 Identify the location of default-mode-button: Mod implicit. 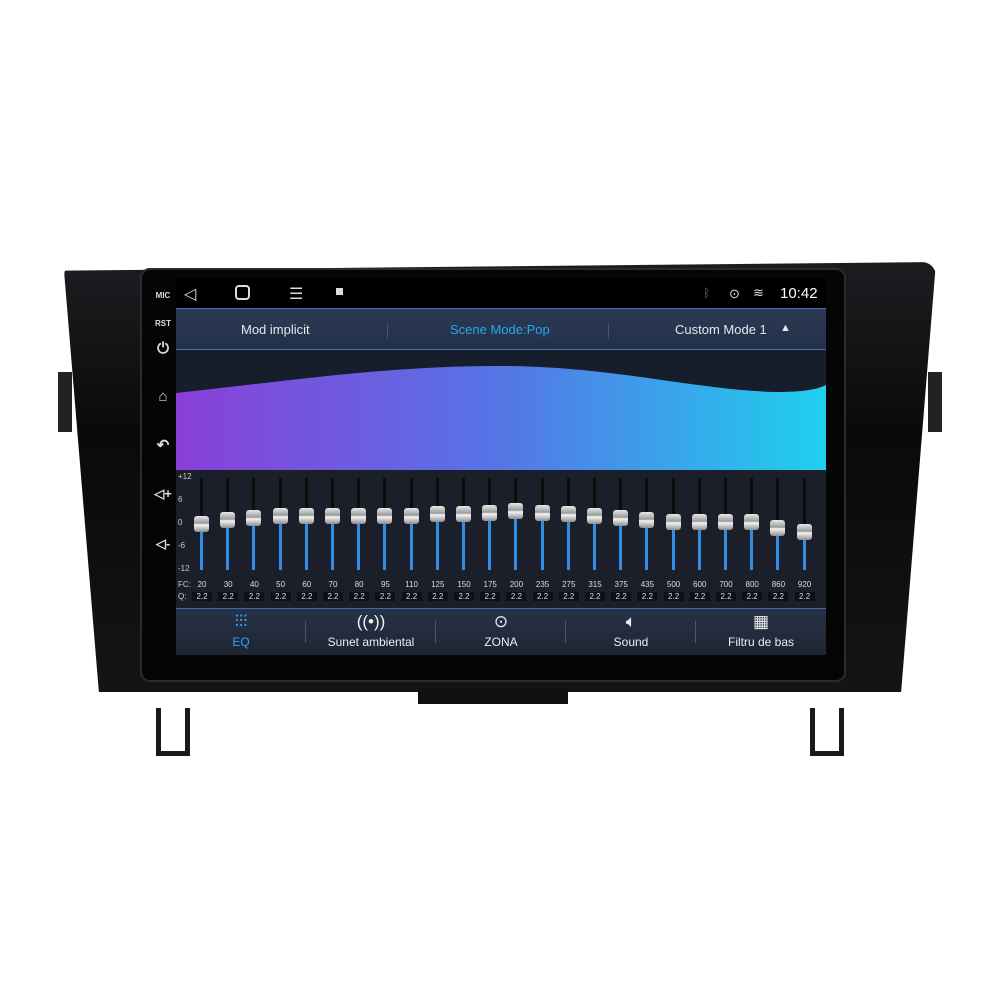
(275, 329).